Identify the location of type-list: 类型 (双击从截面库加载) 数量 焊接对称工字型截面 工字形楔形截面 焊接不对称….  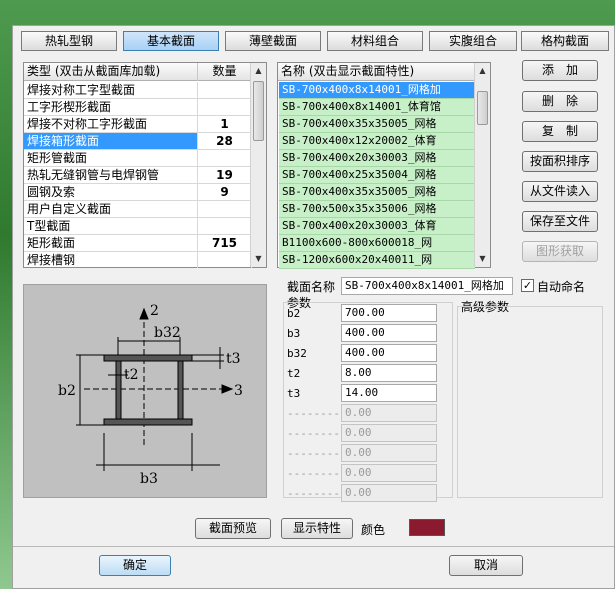
(145, 165).